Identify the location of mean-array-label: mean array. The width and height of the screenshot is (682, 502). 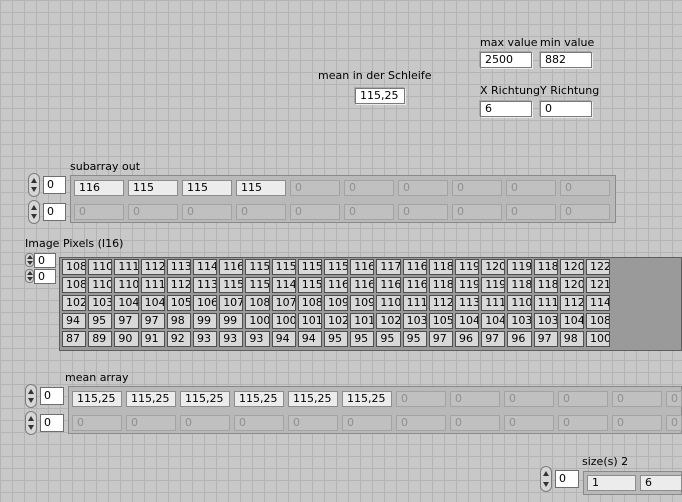
(97, 377).